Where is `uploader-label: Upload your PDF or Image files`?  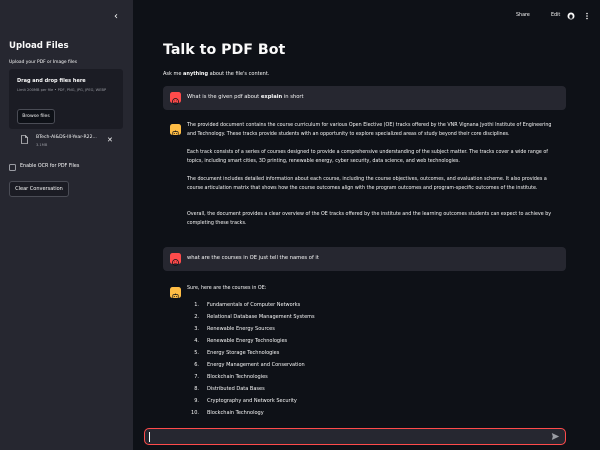 uploader-label: Upload your PDF or Image files is located at coordinates (43, 62).